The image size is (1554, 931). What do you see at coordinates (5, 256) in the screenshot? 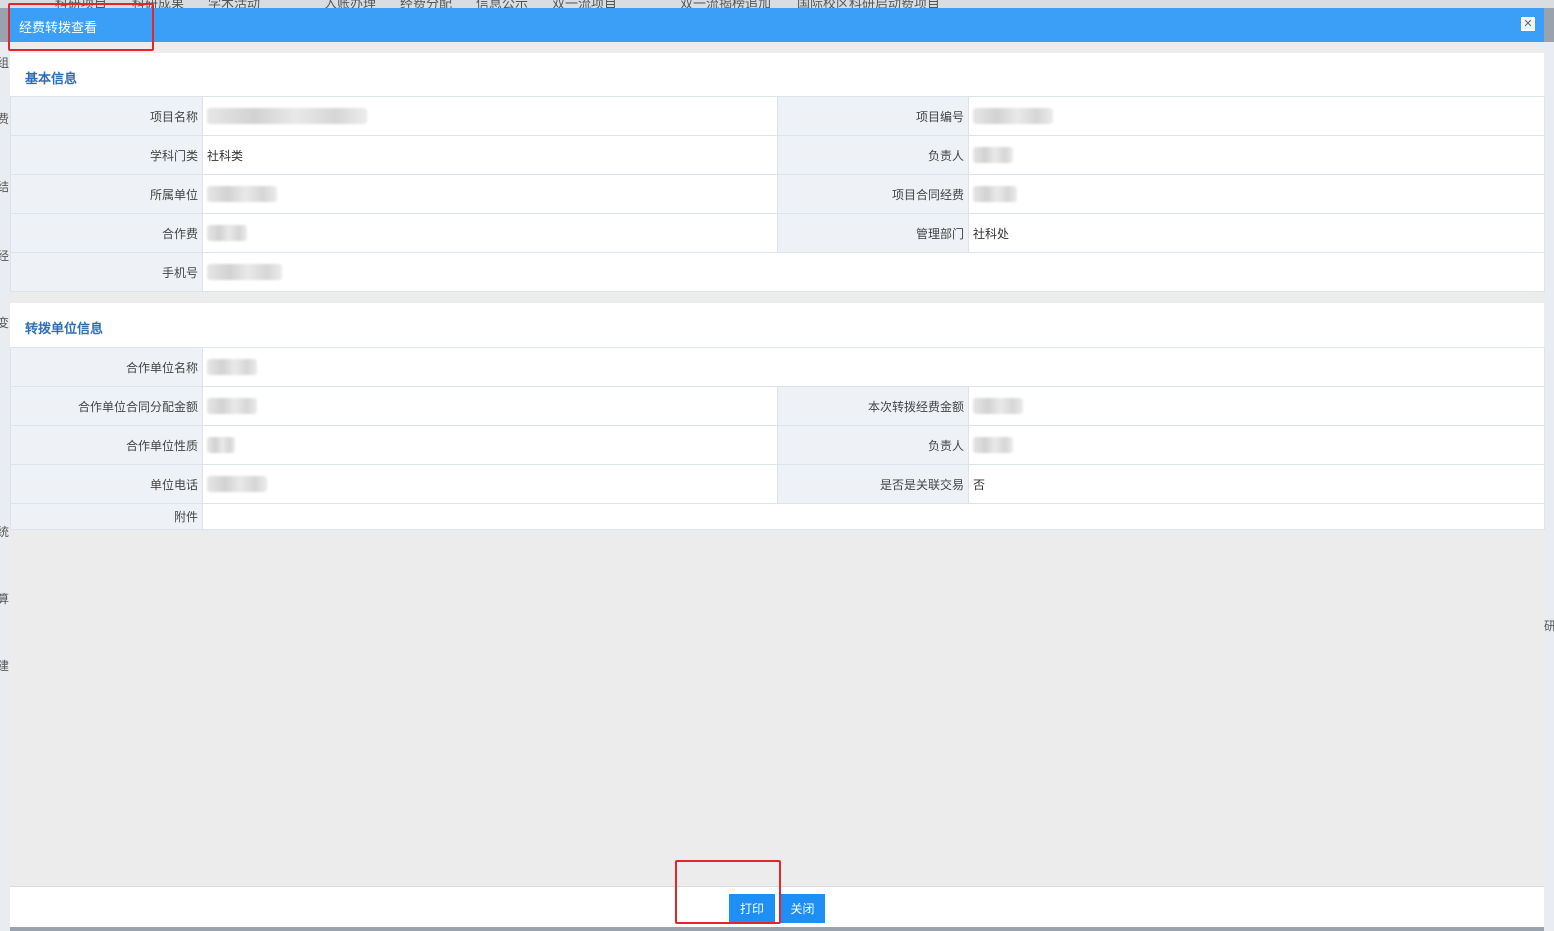
I see `bg-left-char: 经` at bounding box center [5, 256].